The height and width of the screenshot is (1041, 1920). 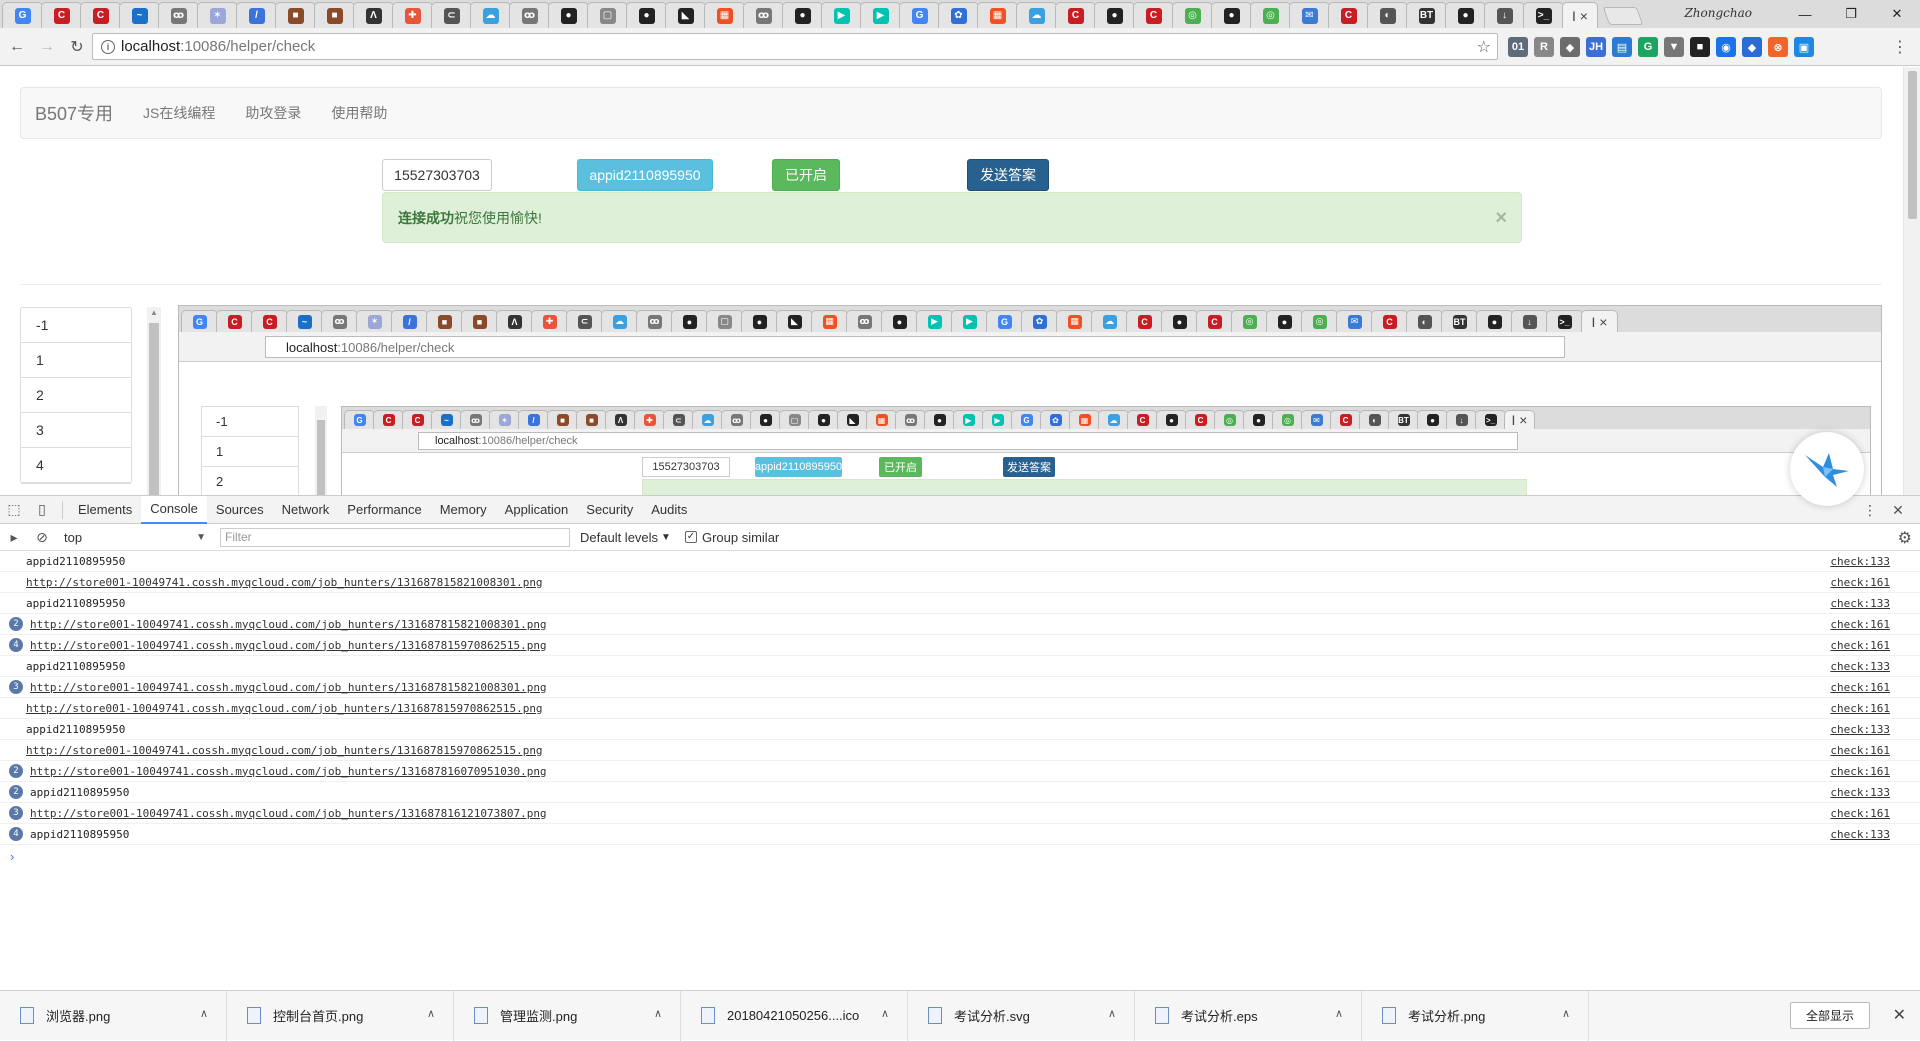 What do you see at coordinates (240, 510) in the screenshot?
I see `tab-sources: Sources` at bounding box center [240, 510].